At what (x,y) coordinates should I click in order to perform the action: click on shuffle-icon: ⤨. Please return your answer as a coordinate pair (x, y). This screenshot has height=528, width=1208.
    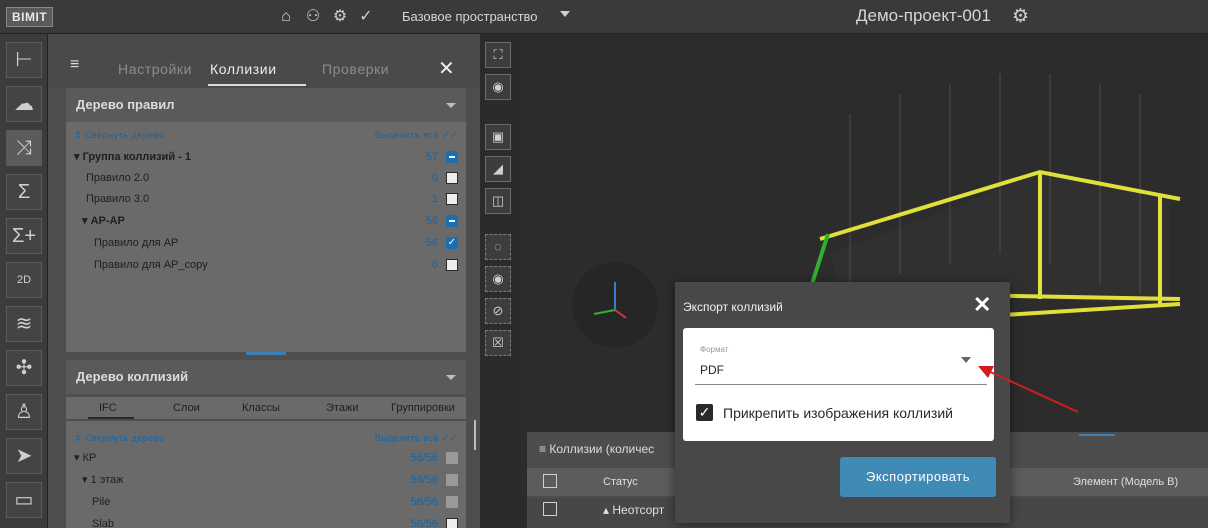
    Looking at the image, I should click on (24, 148).